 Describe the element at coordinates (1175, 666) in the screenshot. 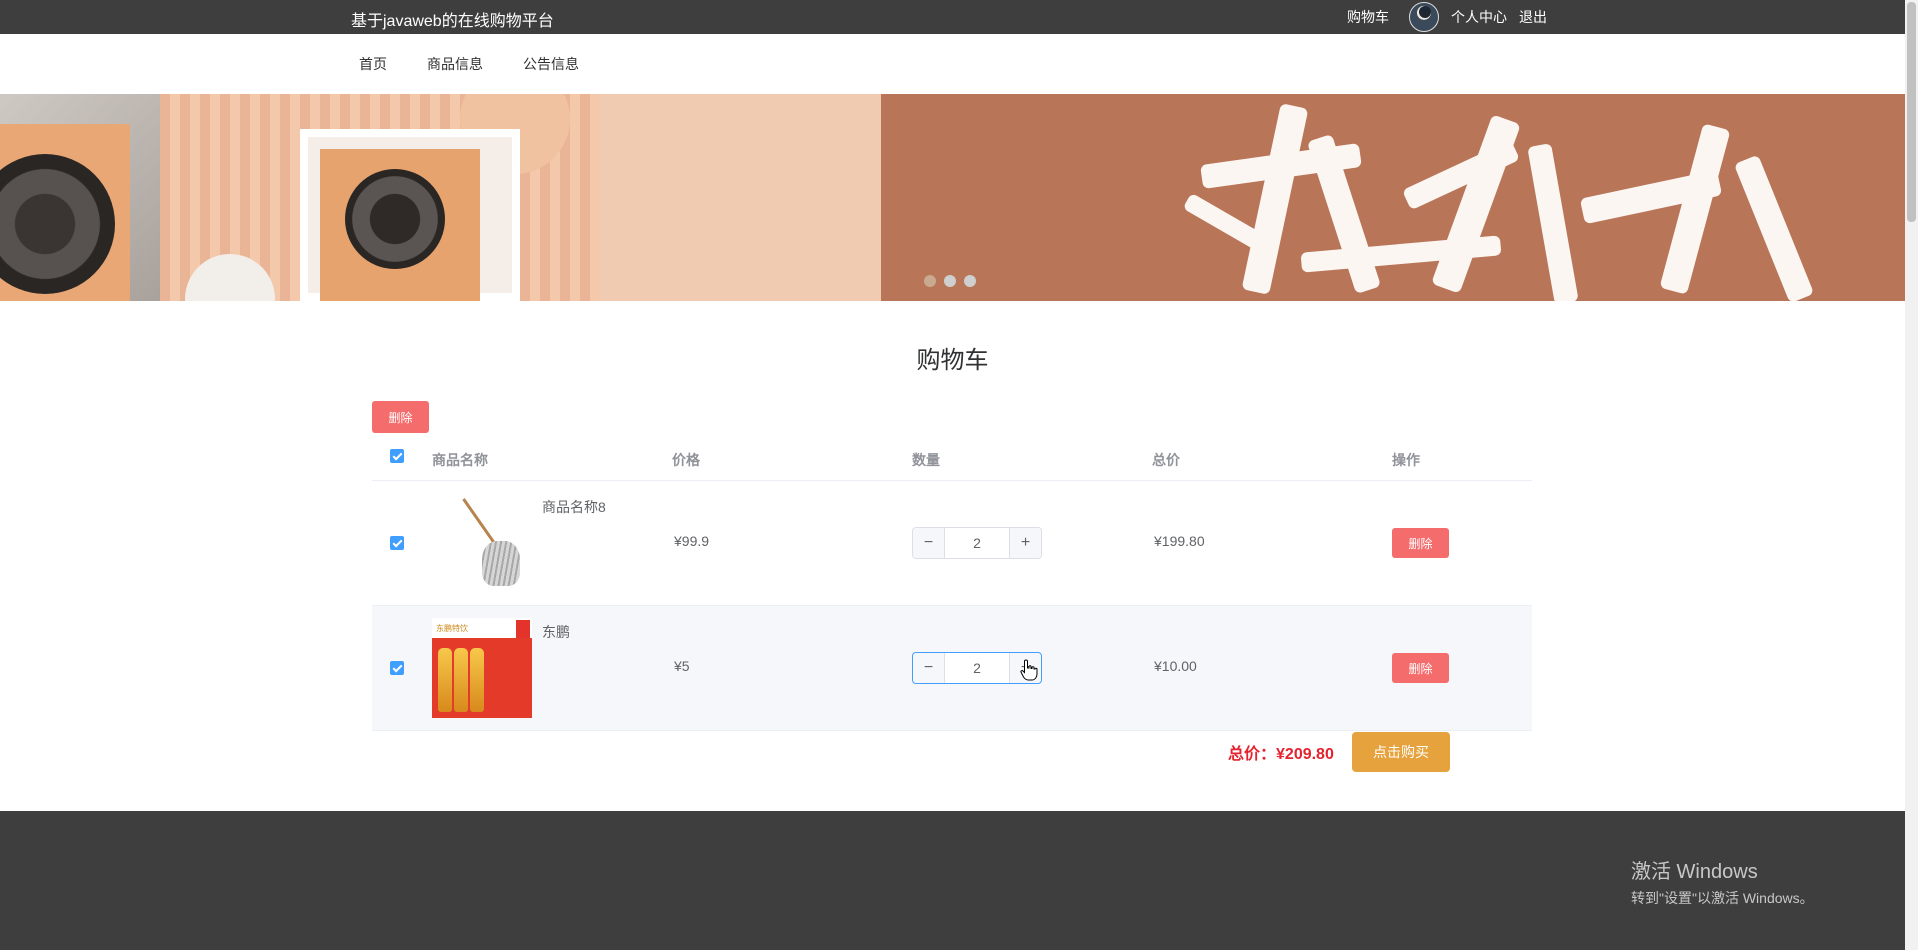

I see `row-total: ¥10.00` at that location.